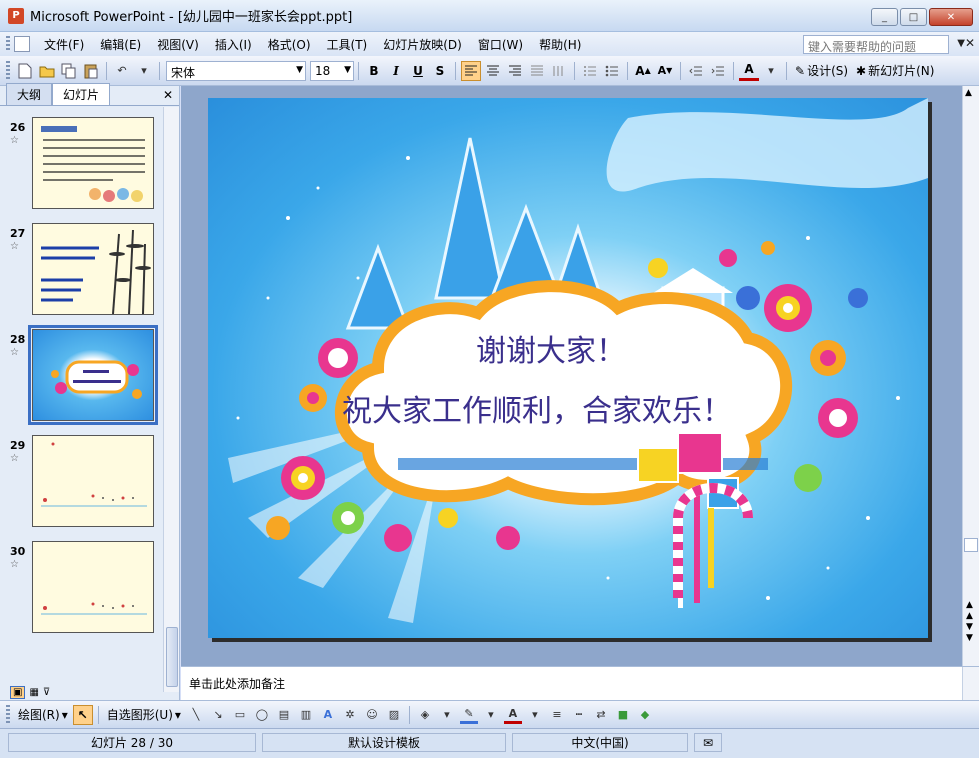  Describe the element at coordinates (901, 71) in the screenshot. I see `new-slide-label: 新幻灯片(N)` at that location.